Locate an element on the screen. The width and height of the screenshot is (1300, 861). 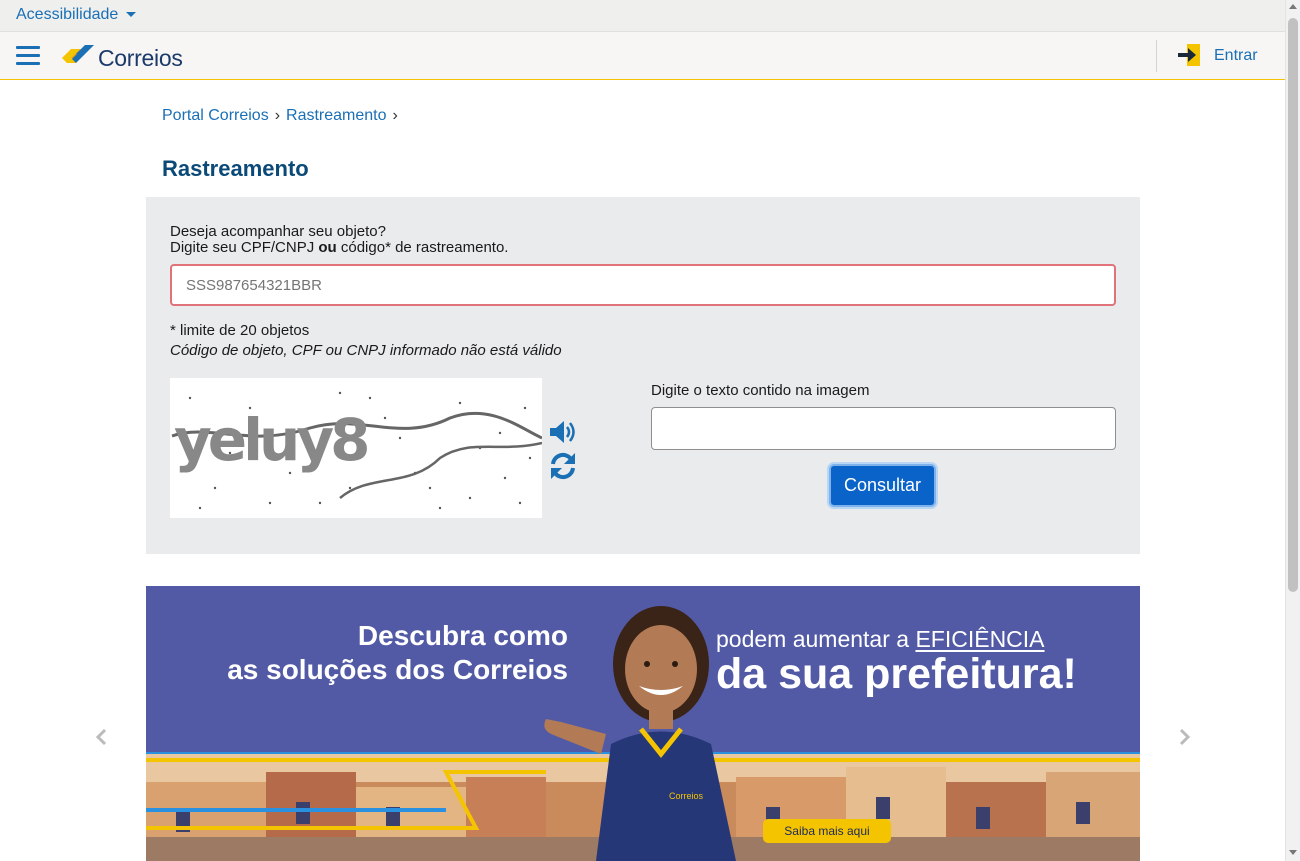
hamburger-menu-icon is located at coordinates (28, 56).